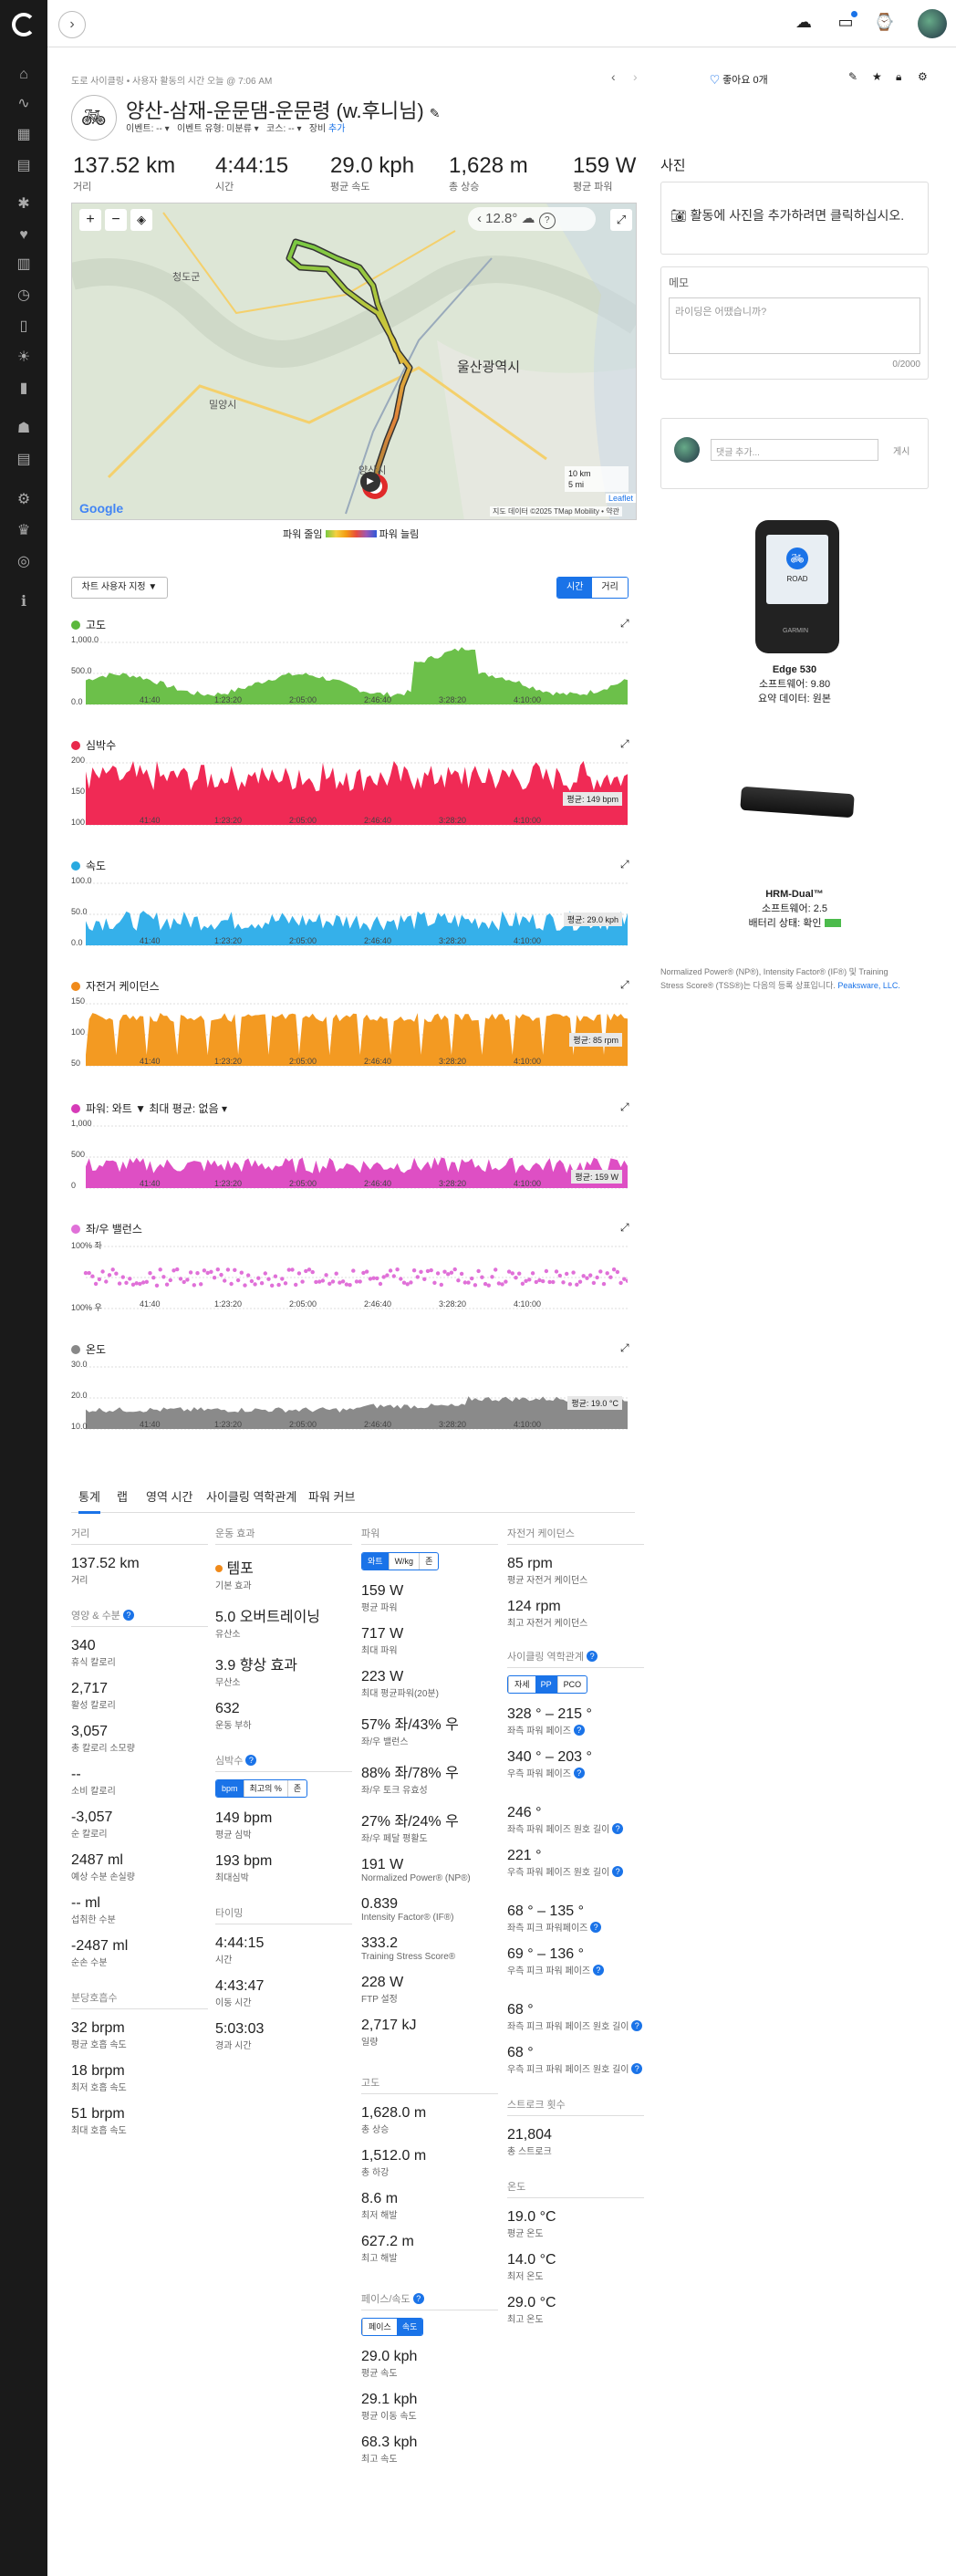  Describe the element at coordinates (613, 76) in the screenshot. I see `prev-activity-icon: ‹` at that location.